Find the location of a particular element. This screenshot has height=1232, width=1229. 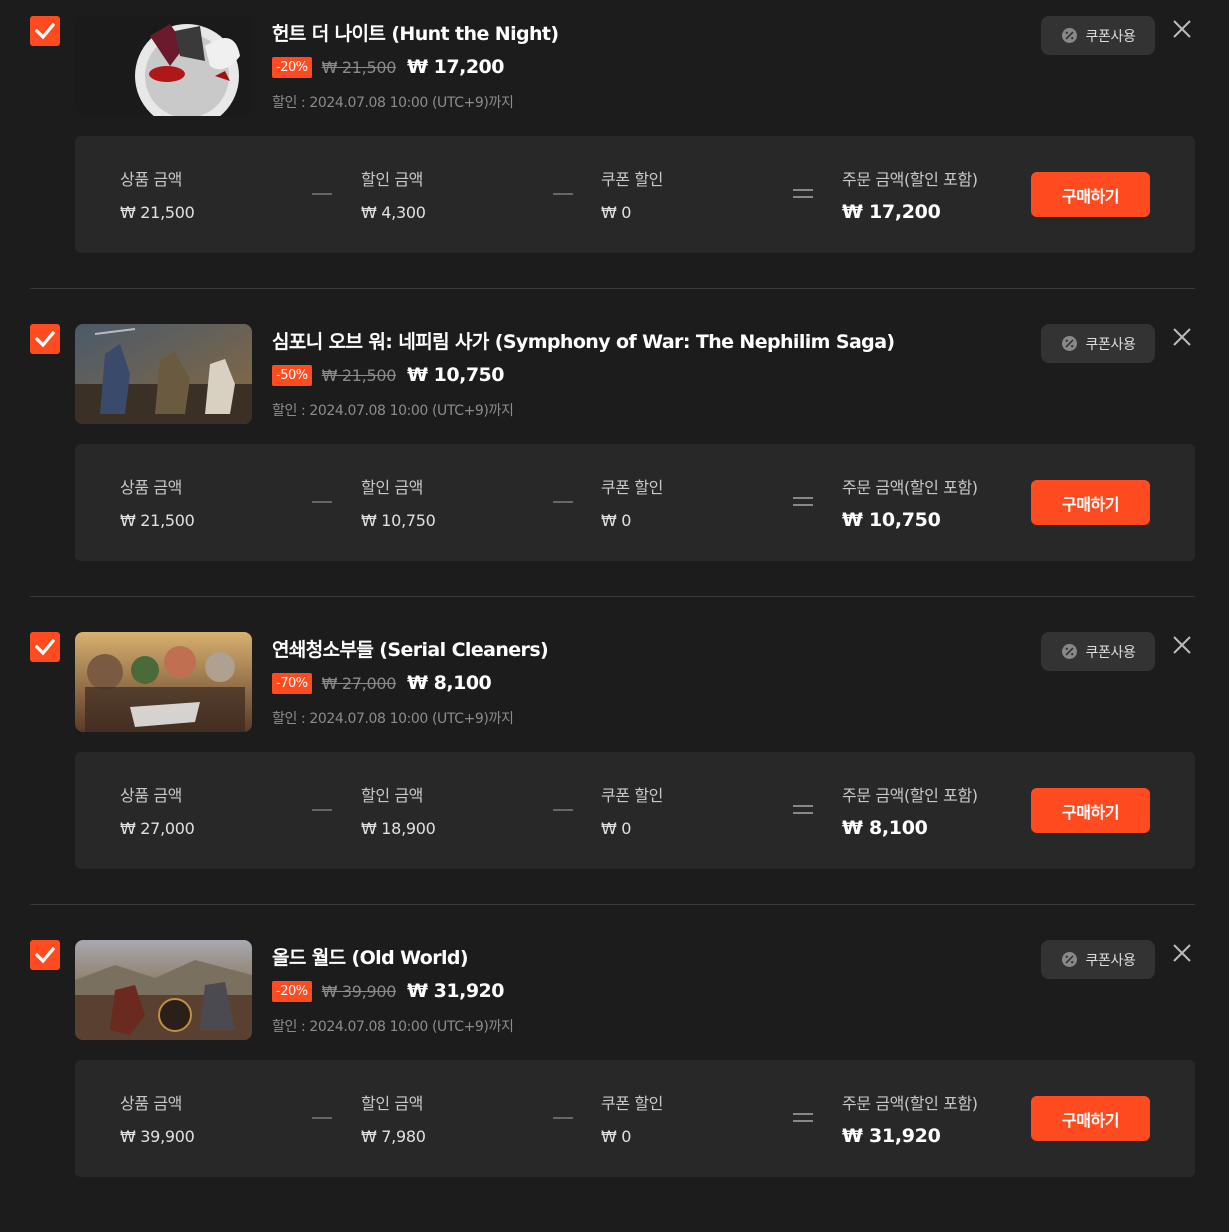

discount-amount-value: ₩ 4,300 is located at coordinates (393, 212).